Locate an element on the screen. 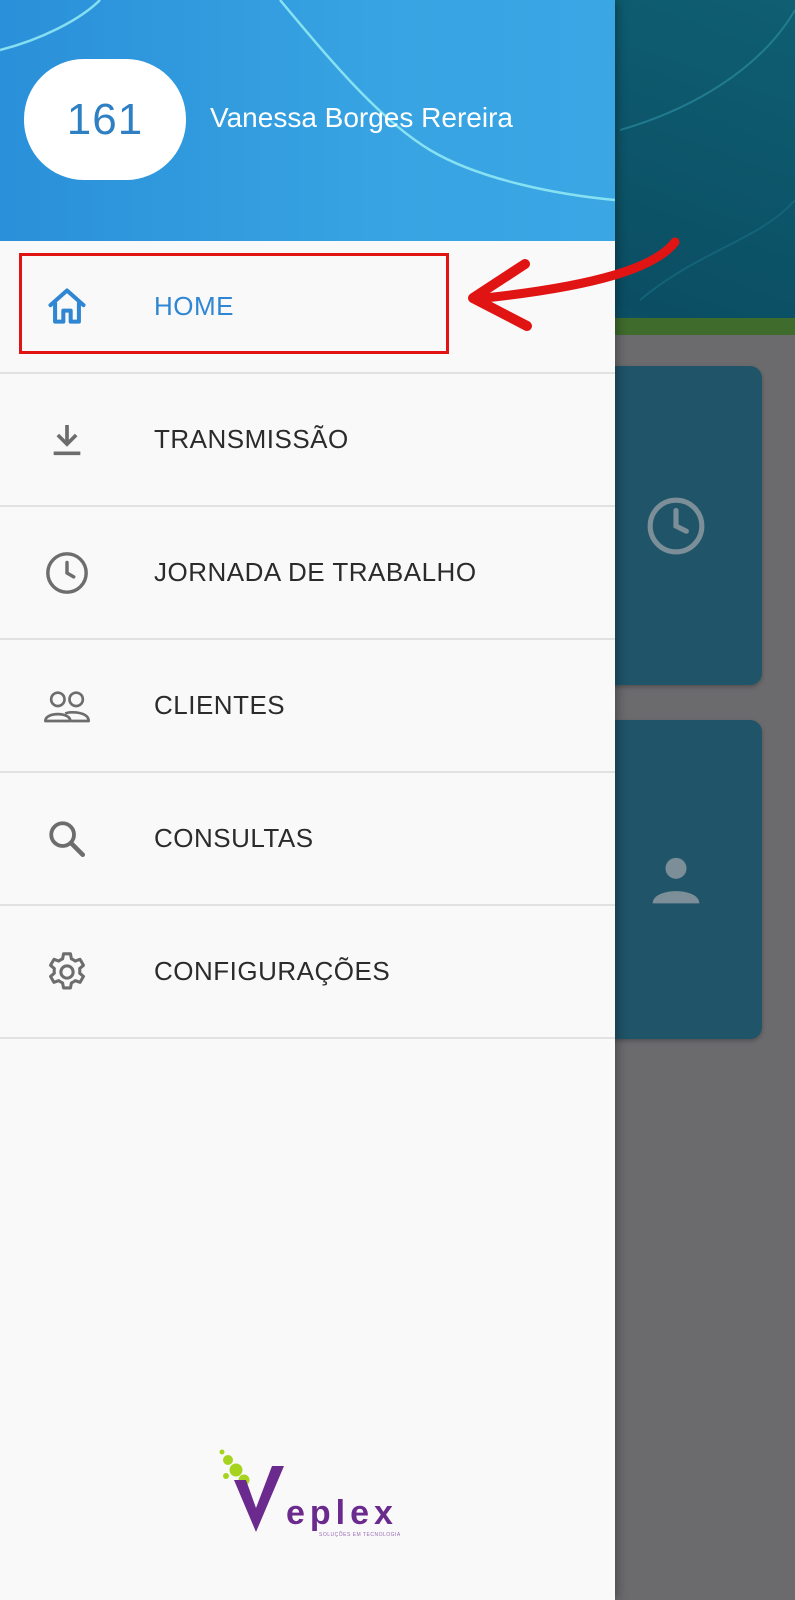  download-icon is located at coordinates (67, 440).